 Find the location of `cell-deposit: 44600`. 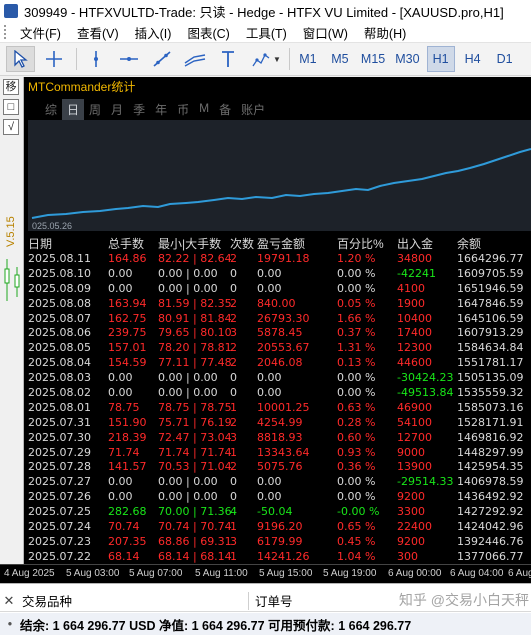

cell-deposit: 44600 is located at coordinates (414, 363).